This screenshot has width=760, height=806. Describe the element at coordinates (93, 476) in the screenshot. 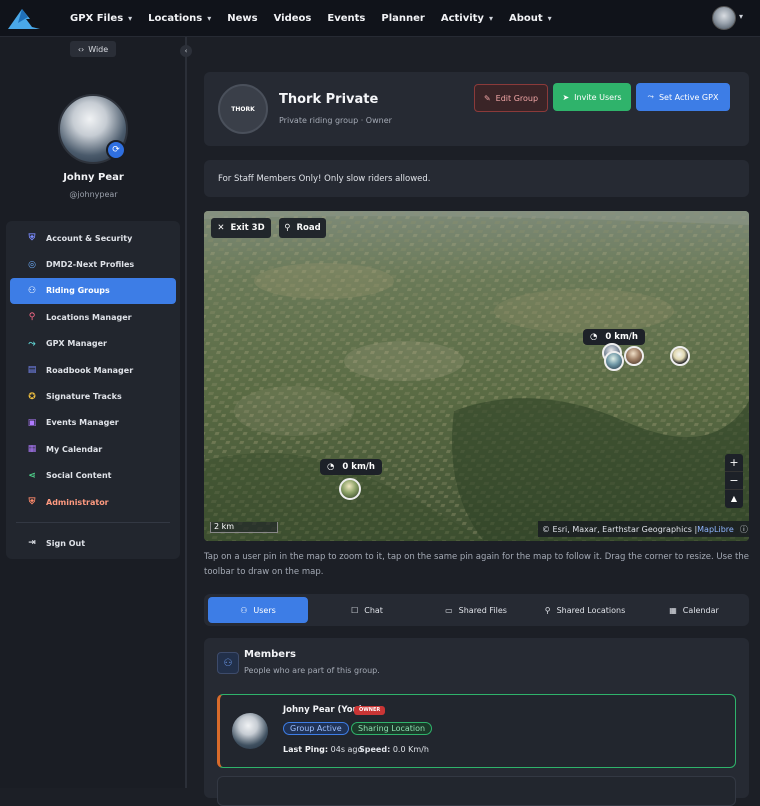

I see `sidebar-item-social-content: ⋖ Social Content` at that location.